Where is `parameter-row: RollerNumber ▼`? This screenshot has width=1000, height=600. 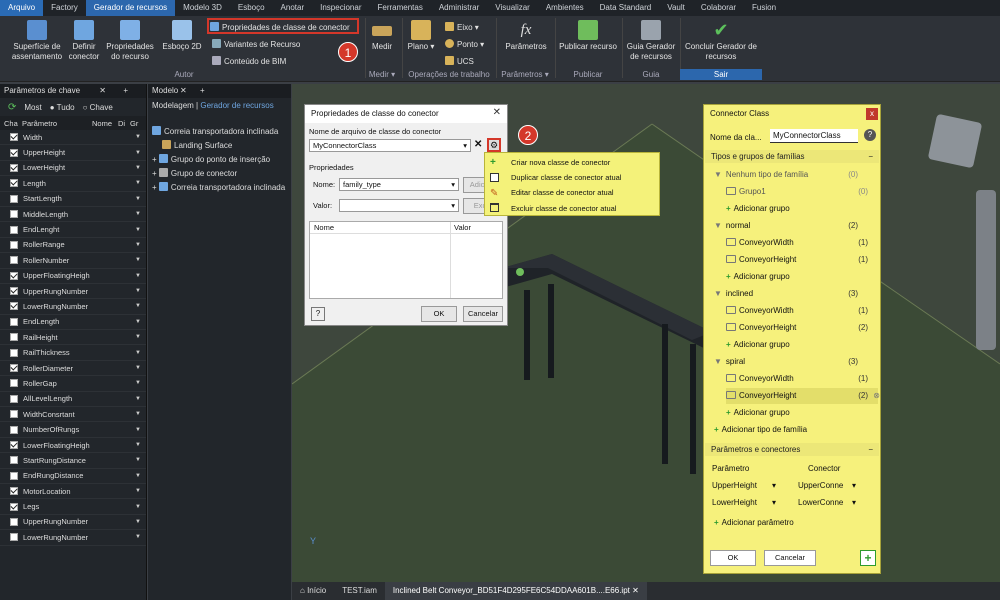 parameter-row: RollerNumber ▼ is located at coordinates (73, 261).